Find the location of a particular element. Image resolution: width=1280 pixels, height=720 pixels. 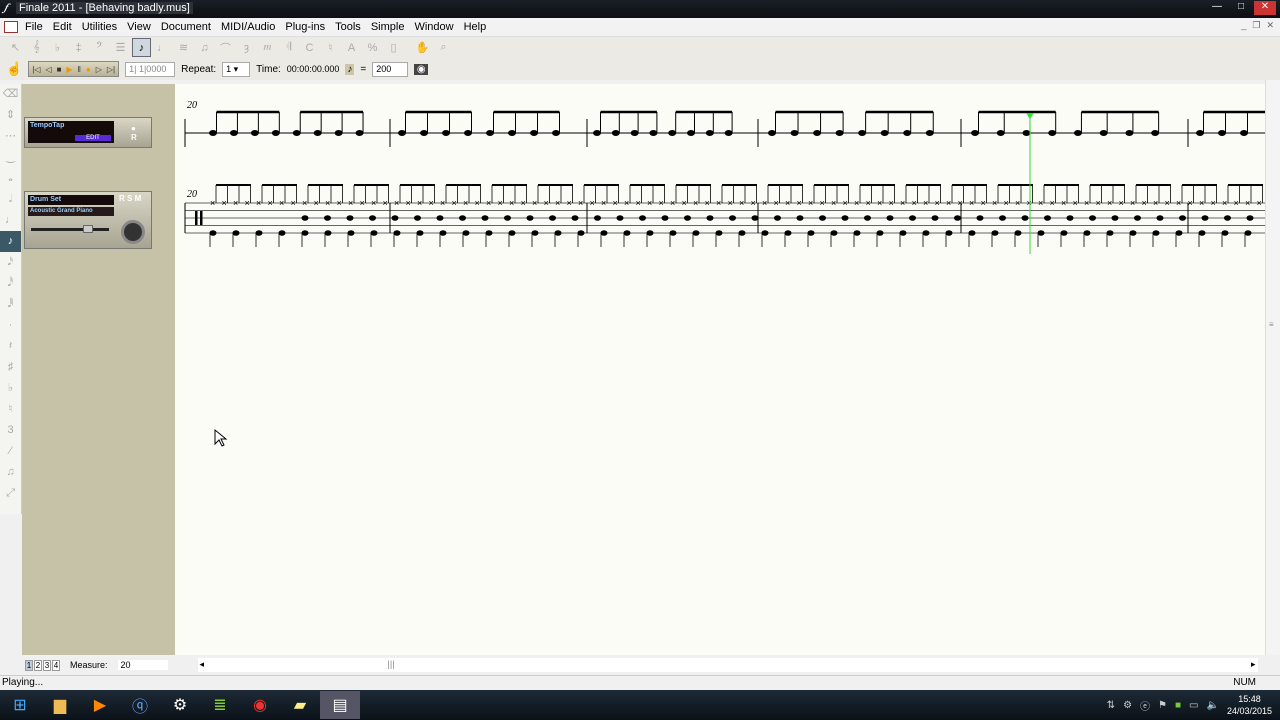

simple-entry-tool-icon: ♪ is located at coordinates (141, 47).